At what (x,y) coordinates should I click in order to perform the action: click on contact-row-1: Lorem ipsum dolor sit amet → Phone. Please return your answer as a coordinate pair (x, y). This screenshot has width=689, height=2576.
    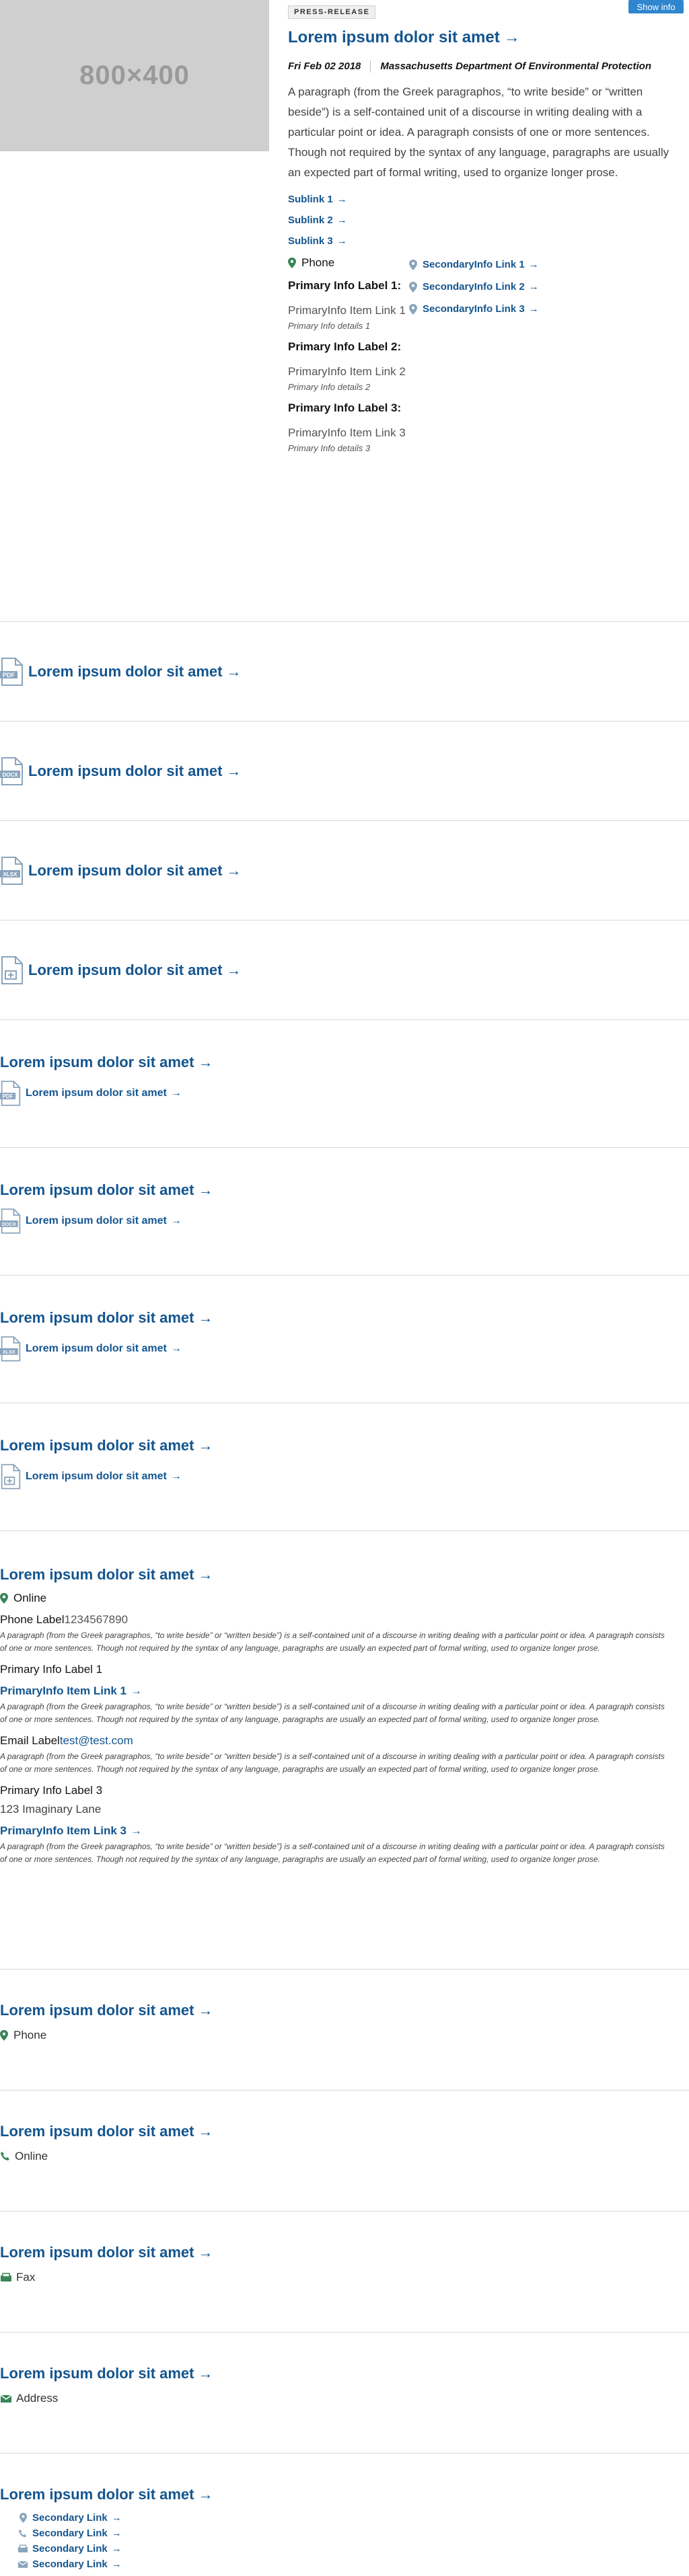
    Looking at the image, I should click on (344, 2030).